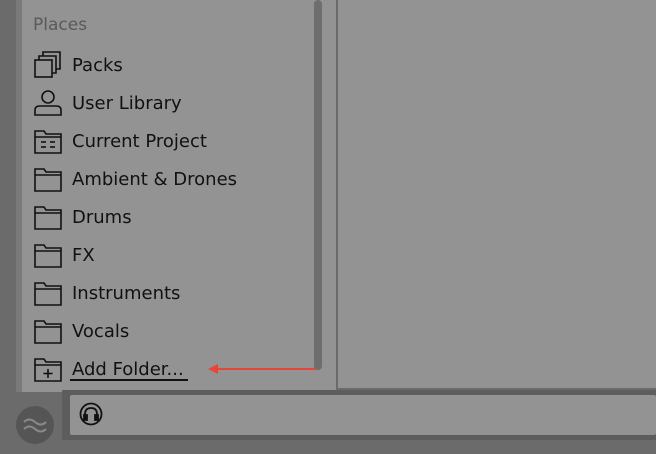  I want to click on wave-icon, so click(35, 425).